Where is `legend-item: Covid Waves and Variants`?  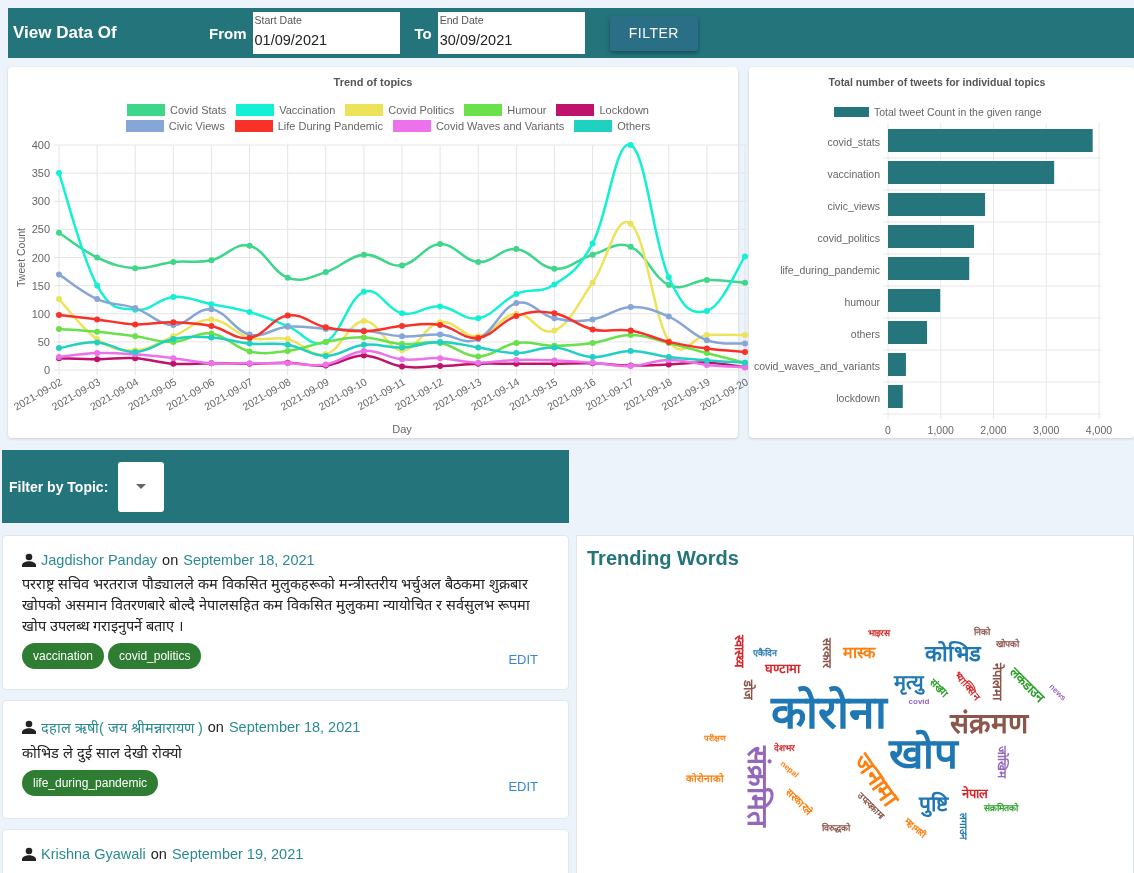
legend-item: Covid Waves and Variants is located at coordinates (478, 126).